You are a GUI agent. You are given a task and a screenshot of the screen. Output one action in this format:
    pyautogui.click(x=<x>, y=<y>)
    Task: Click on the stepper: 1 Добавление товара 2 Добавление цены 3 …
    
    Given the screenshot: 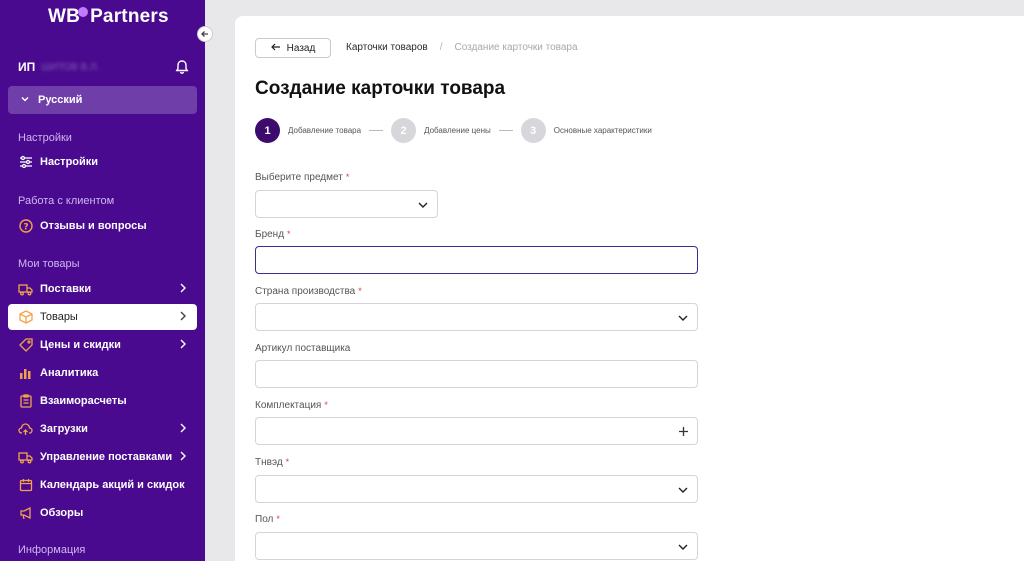 What is the action you would take?
    pyautogui.click(x=453, y=130)
    